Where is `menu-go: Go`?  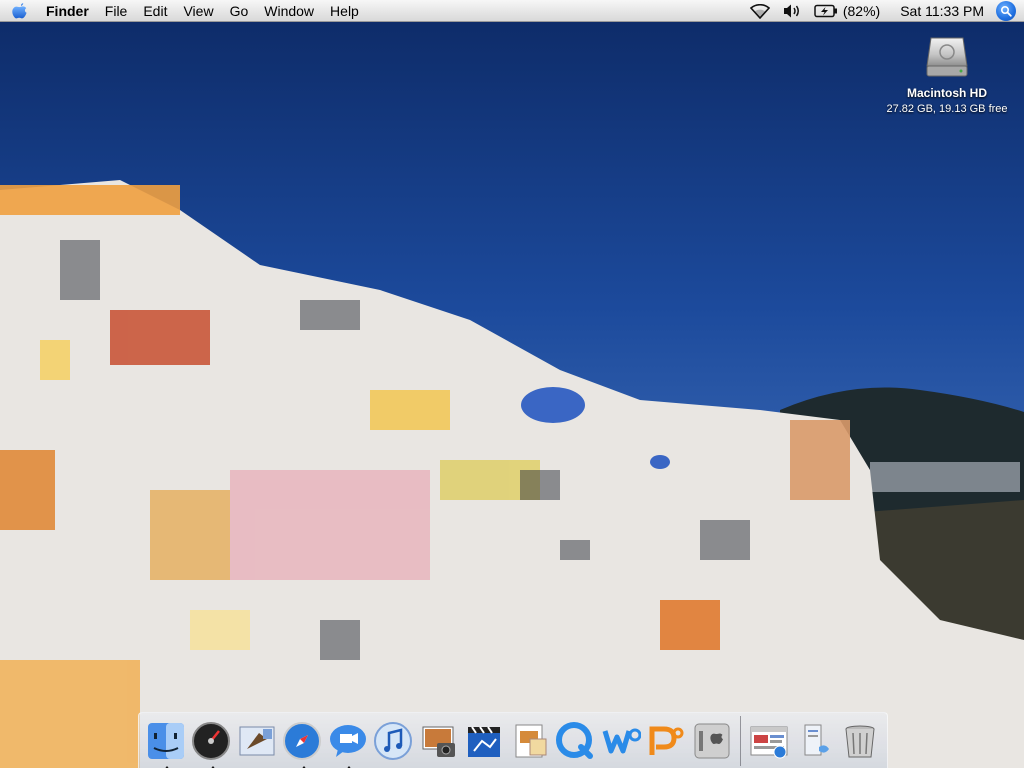 menu-go: Go is located at coordinates (239, 11).